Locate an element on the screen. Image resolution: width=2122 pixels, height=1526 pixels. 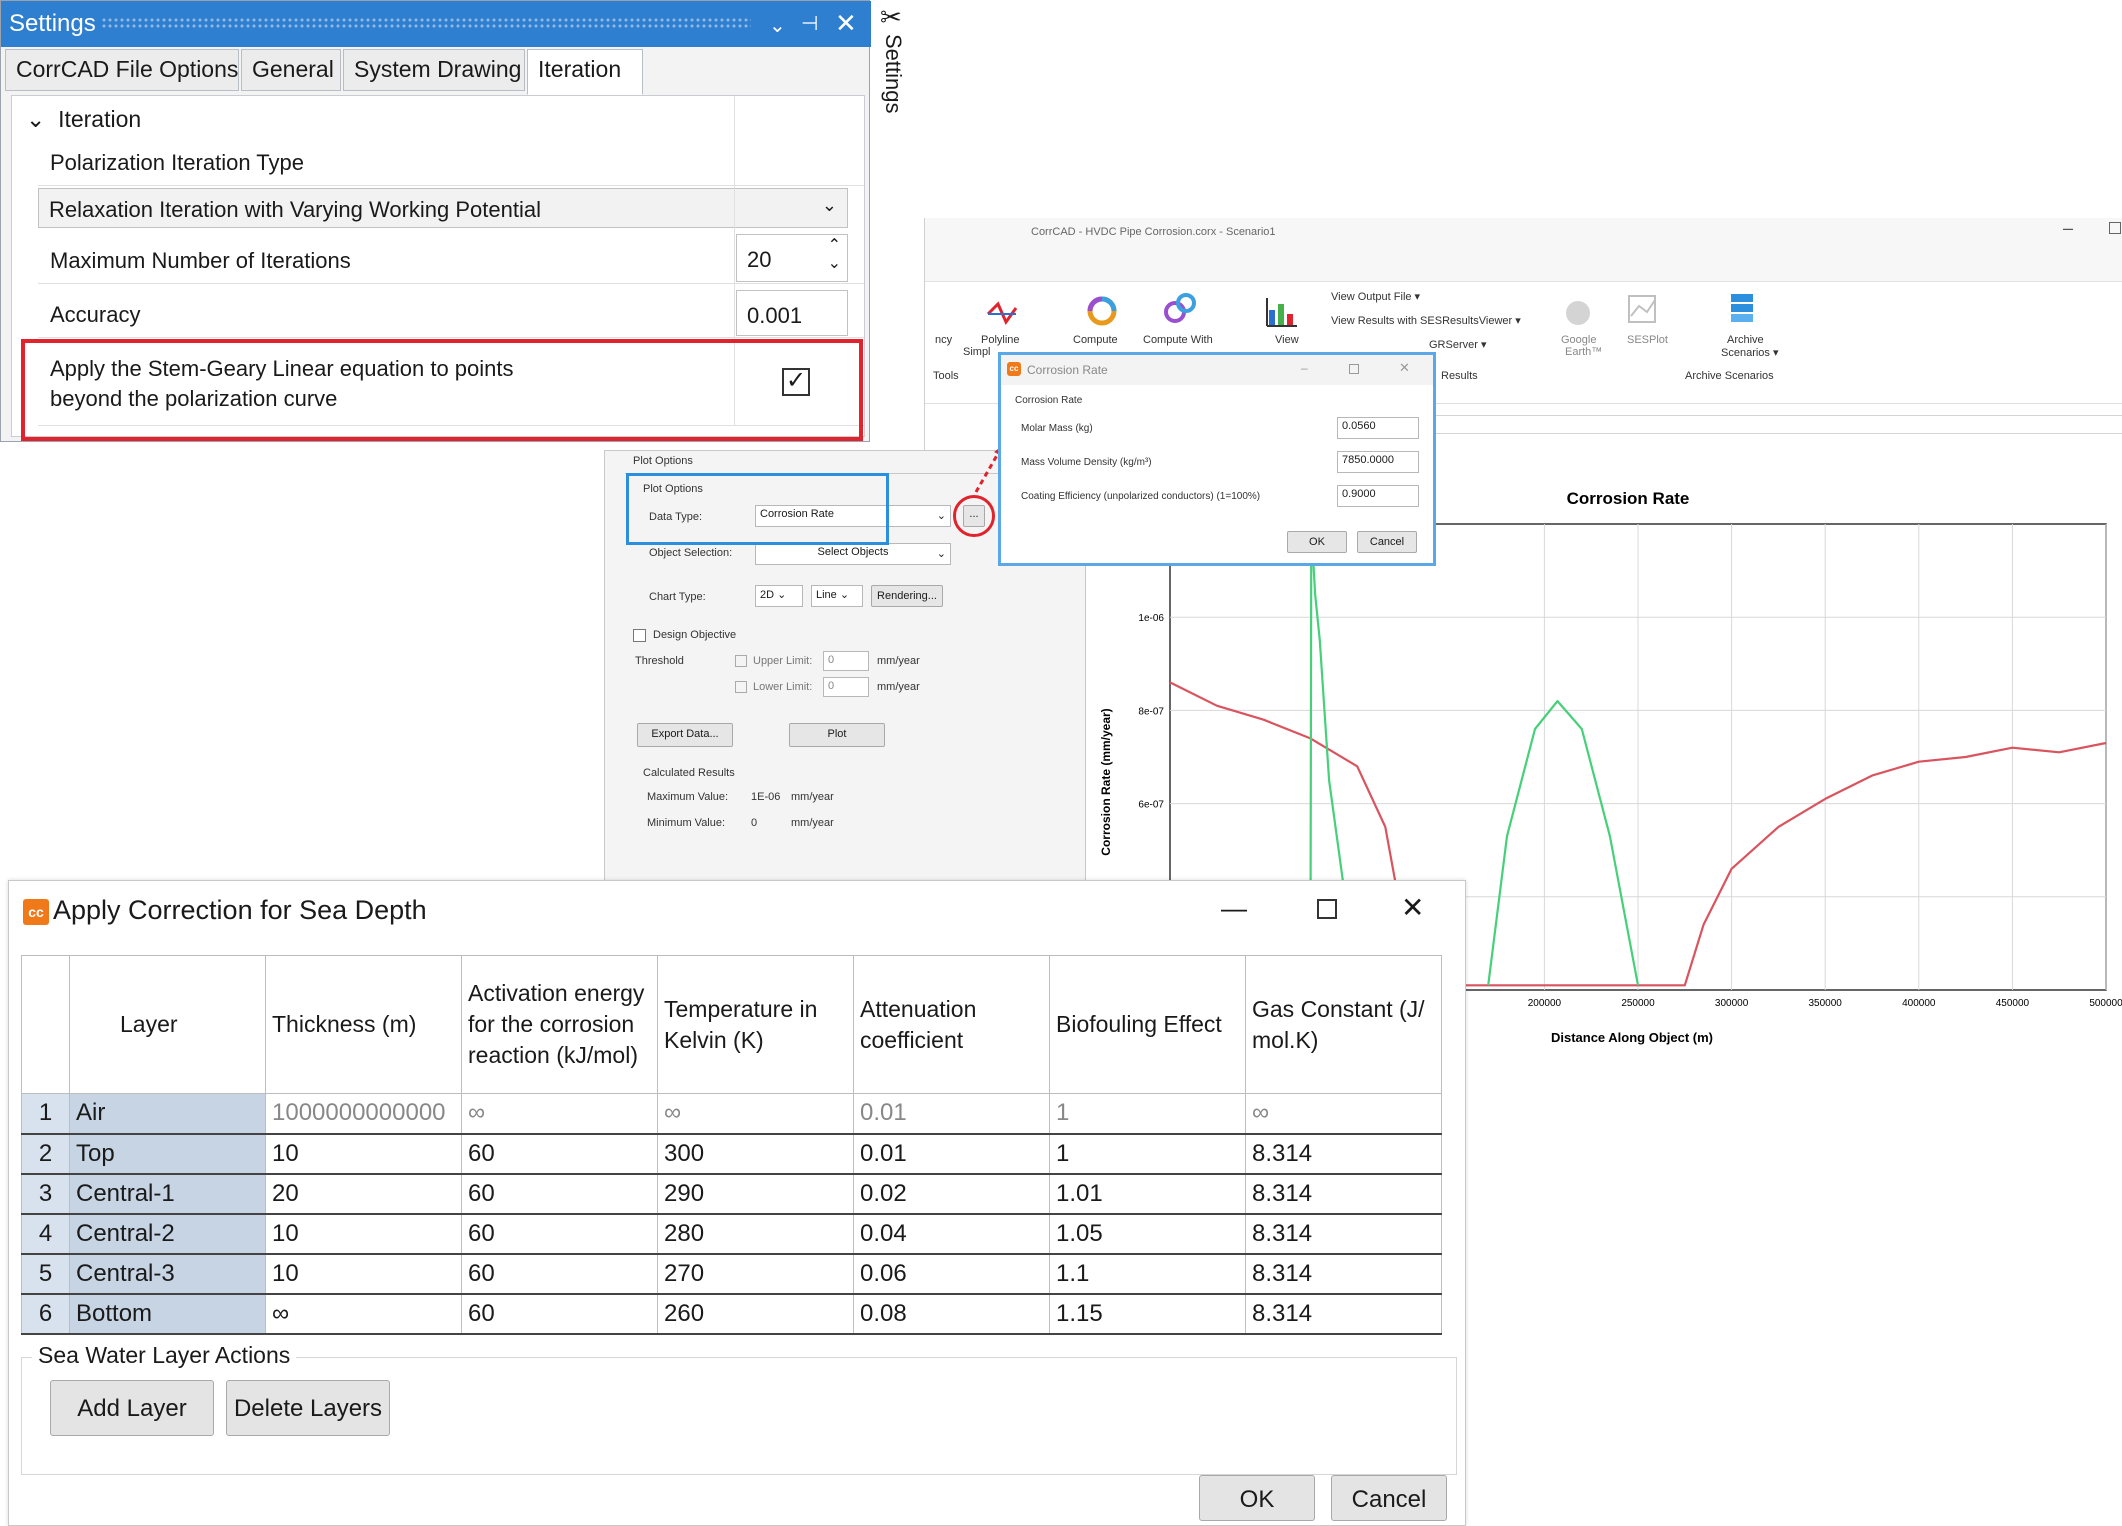
table-row: 2 Top 10 60 300 0.01 1 8.314 is located at coordinates (731, 1154).